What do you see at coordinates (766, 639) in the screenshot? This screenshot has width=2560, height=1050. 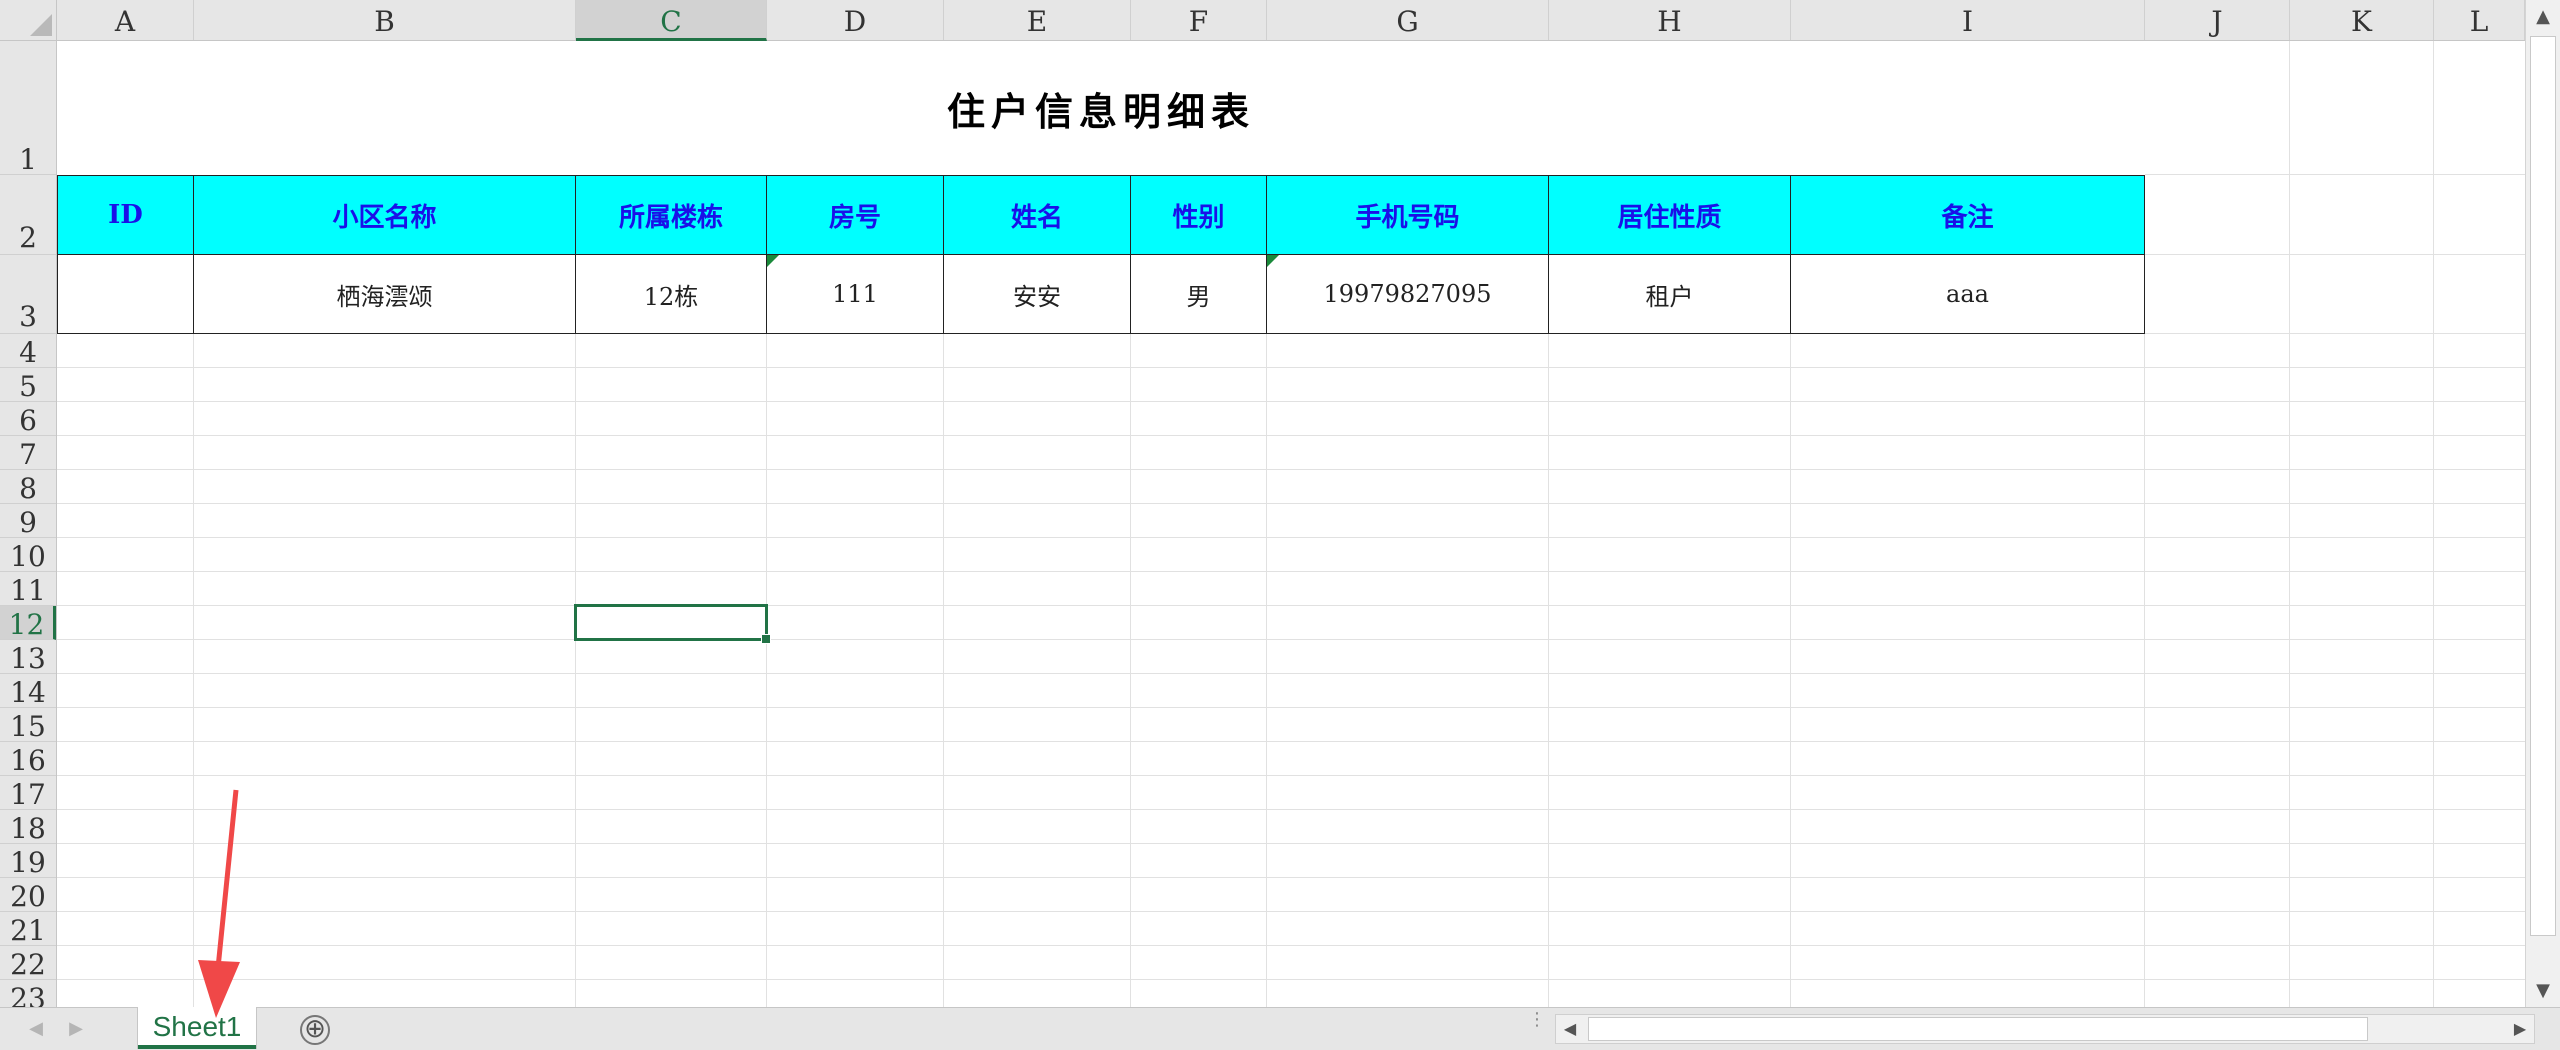 I see `fill-handle` at bounding box center [766, 639].